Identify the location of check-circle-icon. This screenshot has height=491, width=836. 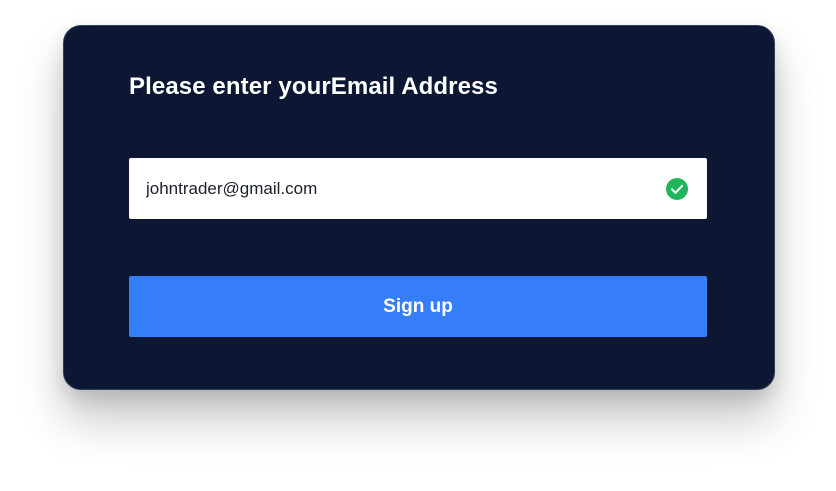
(677, 189).